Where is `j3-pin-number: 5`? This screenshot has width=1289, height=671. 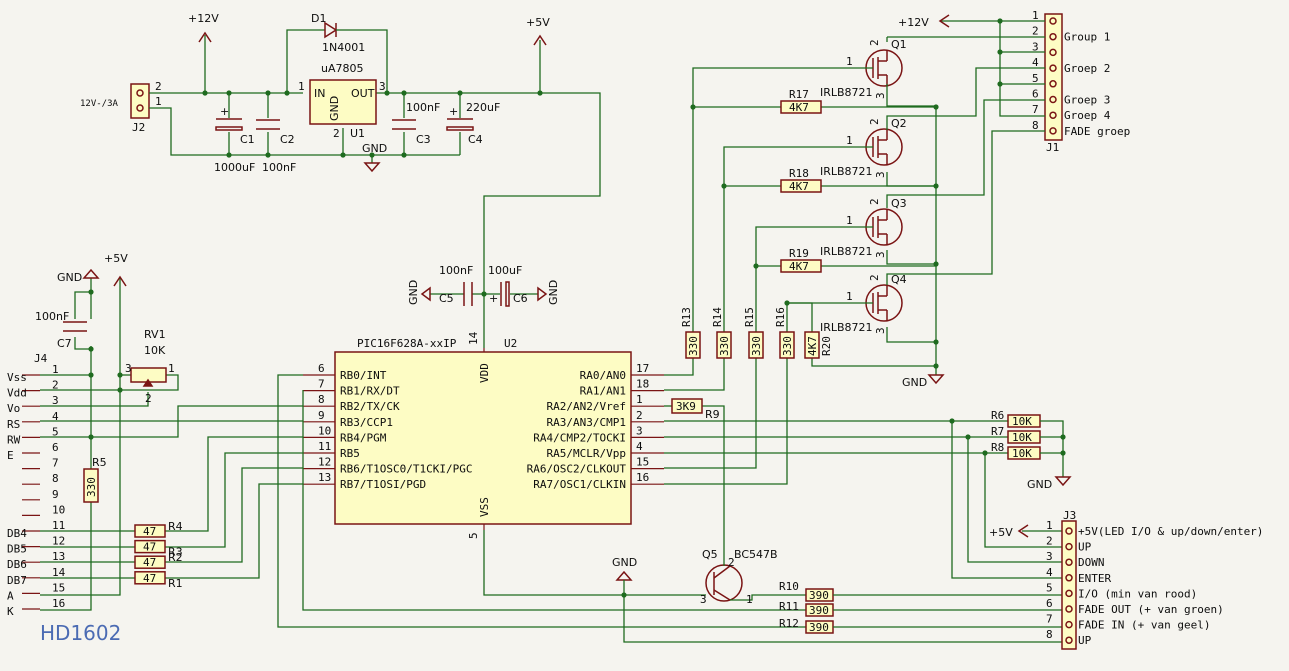 j3-pin-number: 5 is located at coordinates (1049, 587).